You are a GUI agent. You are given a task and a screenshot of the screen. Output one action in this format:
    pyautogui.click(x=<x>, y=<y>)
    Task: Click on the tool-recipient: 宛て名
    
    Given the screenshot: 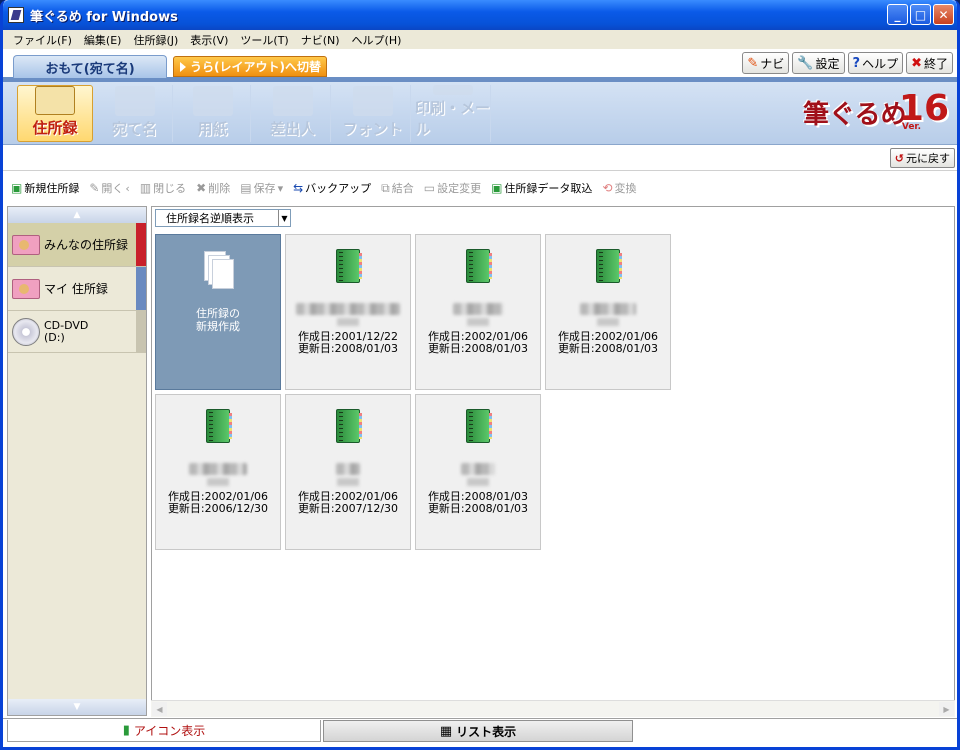 What is the action you would take?
    pyautogui.click(x=135, y=113)
    